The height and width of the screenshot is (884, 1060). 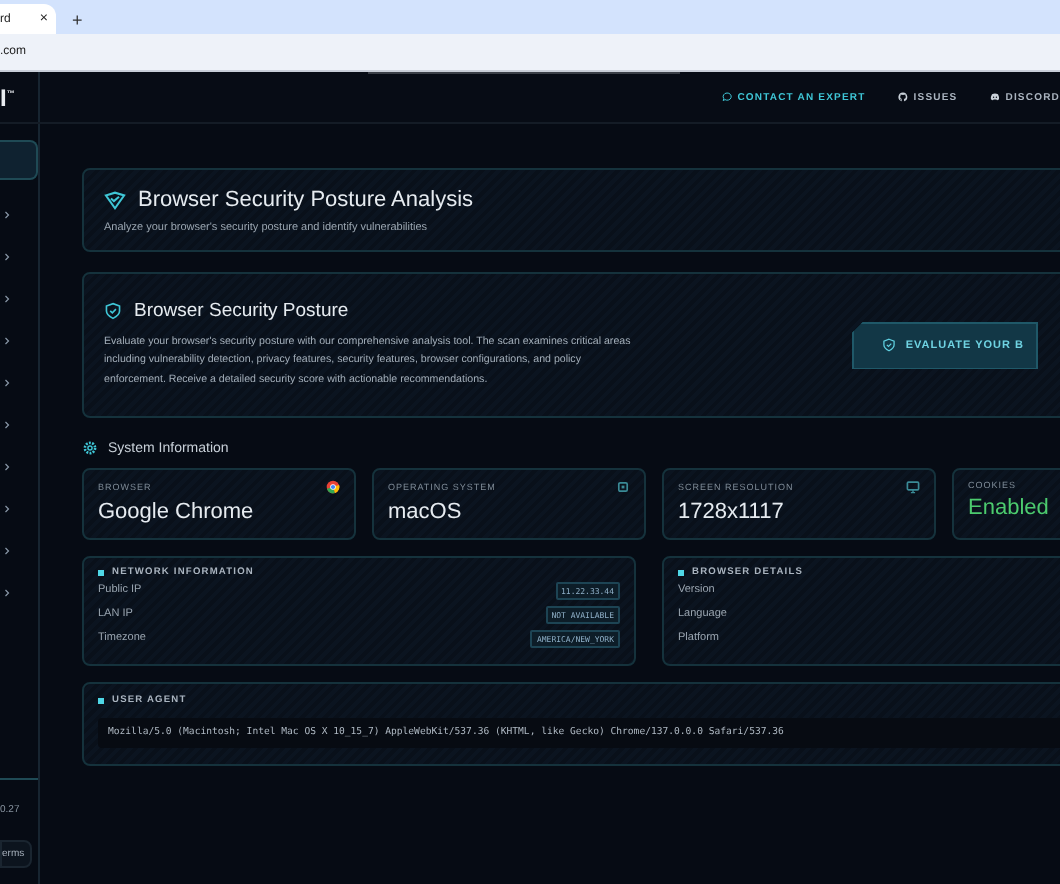 What do you see at coordinates (902, 97) in the screenshot?
I see `github-icon` at bounding box center [902, 97].